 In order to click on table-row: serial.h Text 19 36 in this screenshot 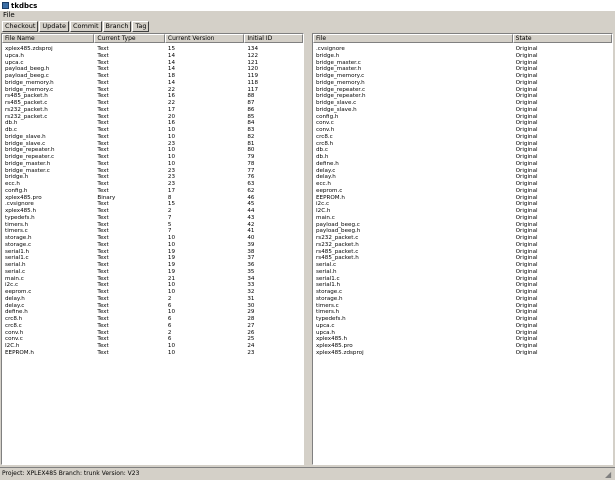, I will do `click(152, 265)`.